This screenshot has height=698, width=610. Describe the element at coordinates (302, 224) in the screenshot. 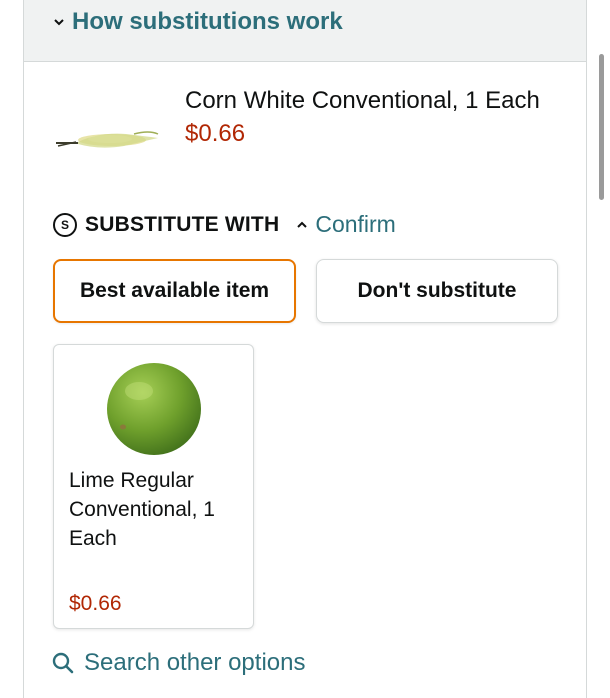

I see `chevron-up-icon` at that location.